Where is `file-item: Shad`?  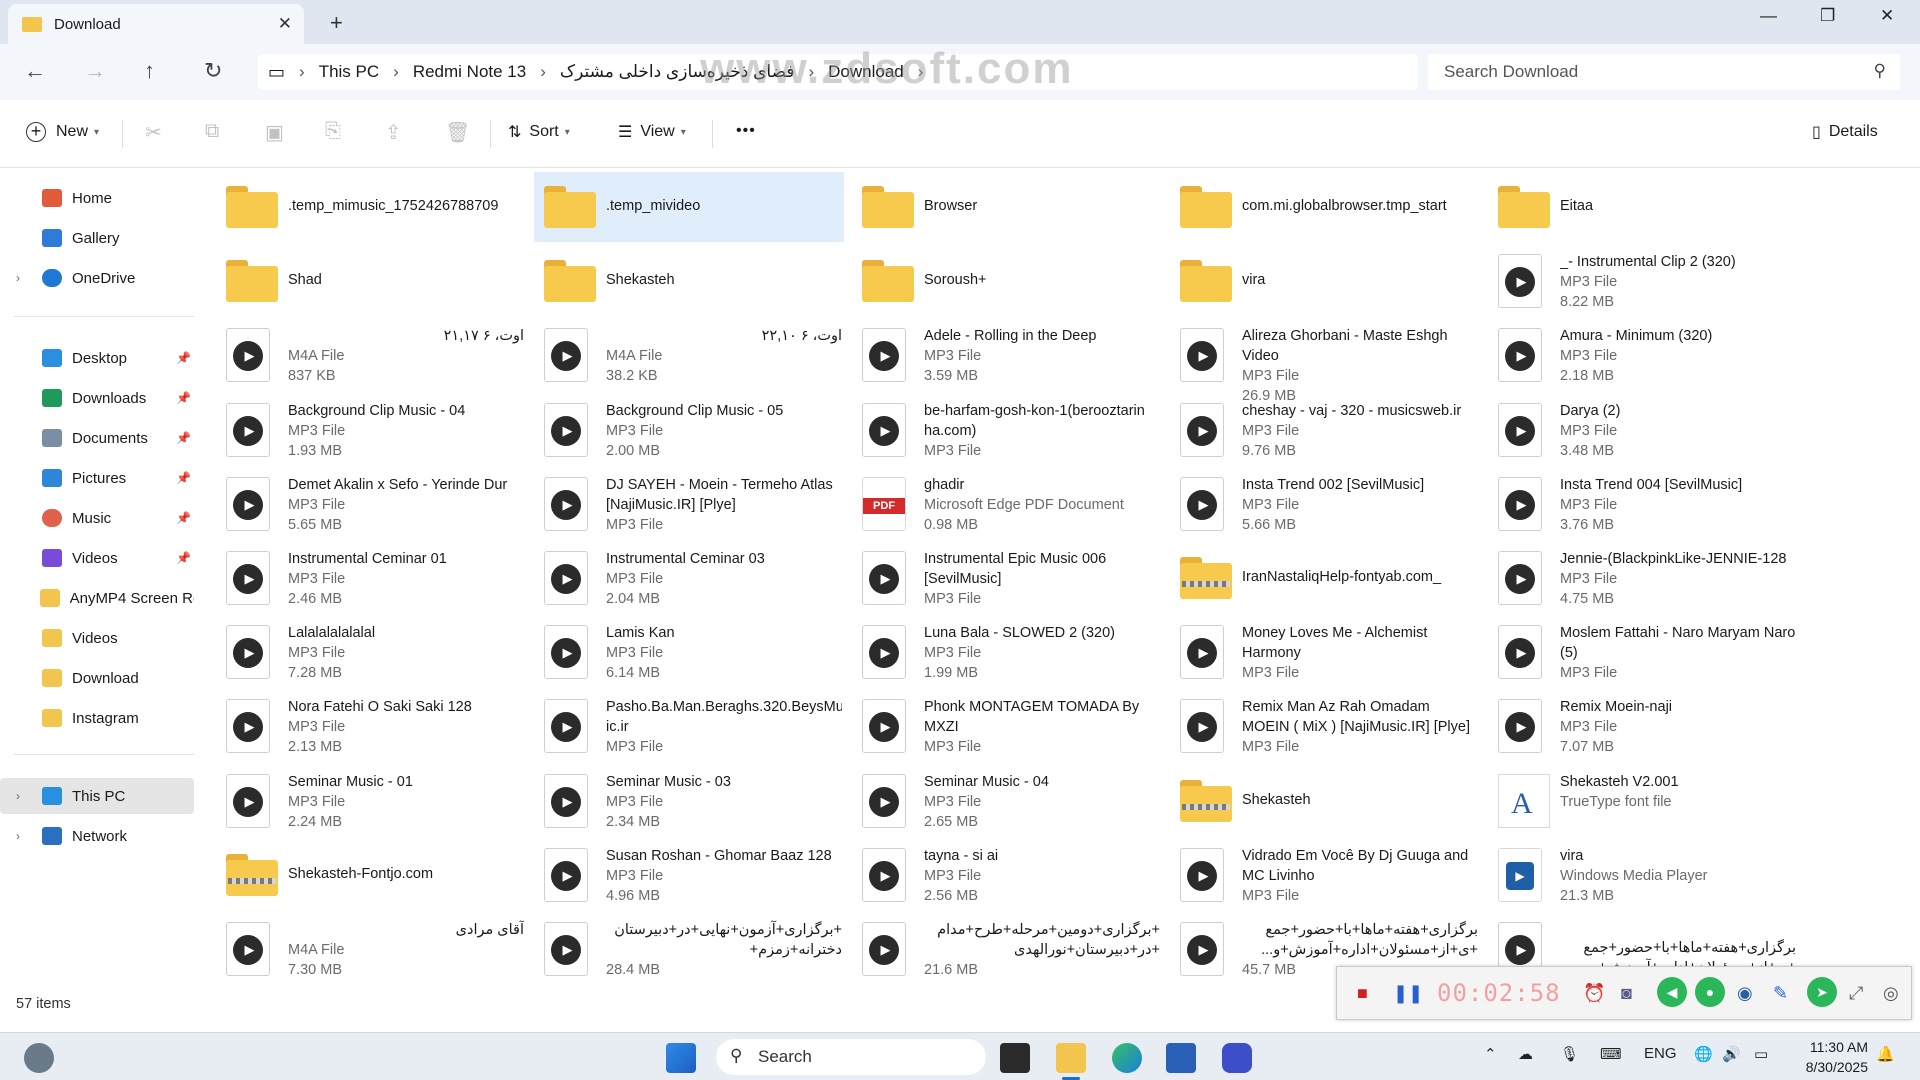
file-item: Shad is located at coordinates (371, 281).